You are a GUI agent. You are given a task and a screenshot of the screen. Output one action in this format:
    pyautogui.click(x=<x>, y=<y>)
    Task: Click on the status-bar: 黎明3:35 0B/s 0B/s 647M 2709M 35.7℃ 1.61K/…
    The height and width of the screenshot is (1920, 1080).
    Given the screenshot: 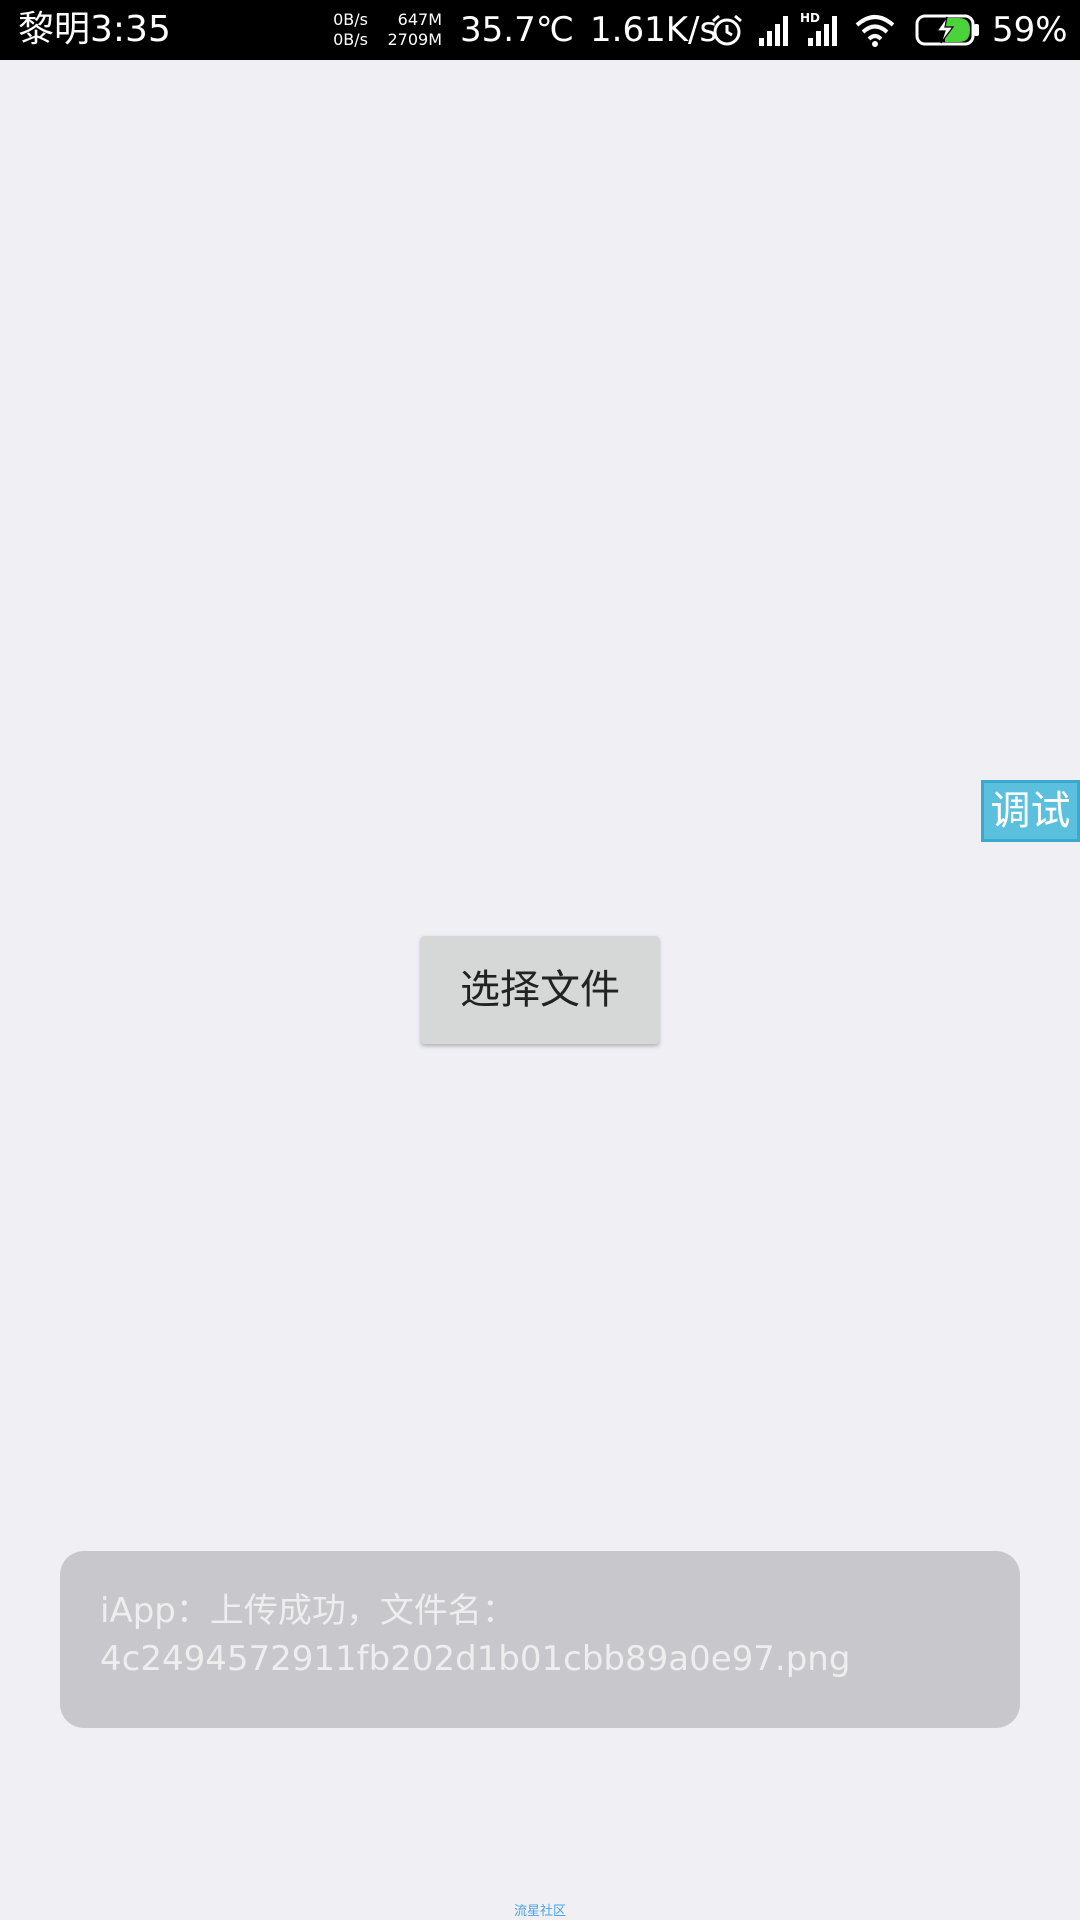 What is the action you would take?
    pyautogui.click(x=540, y=30)
    